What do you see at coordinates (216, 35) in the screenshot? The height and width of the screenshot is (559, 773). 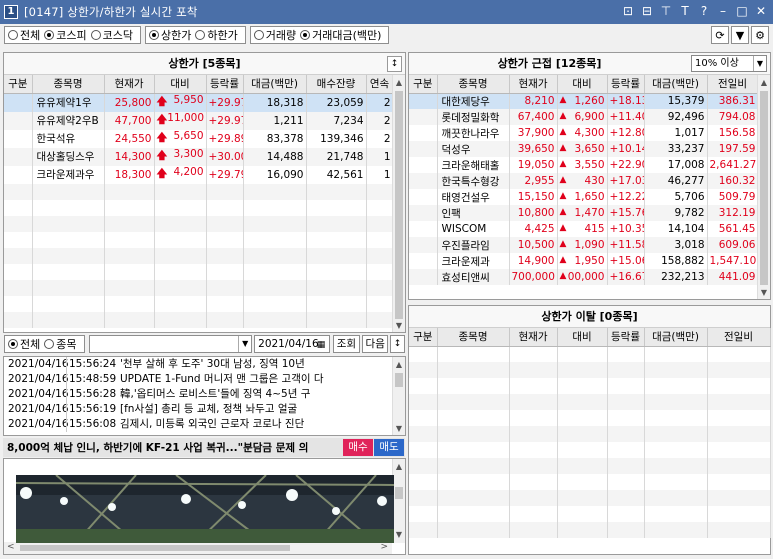 I see `limit-radio-1: 하한가` at bounding box center [216, 35].